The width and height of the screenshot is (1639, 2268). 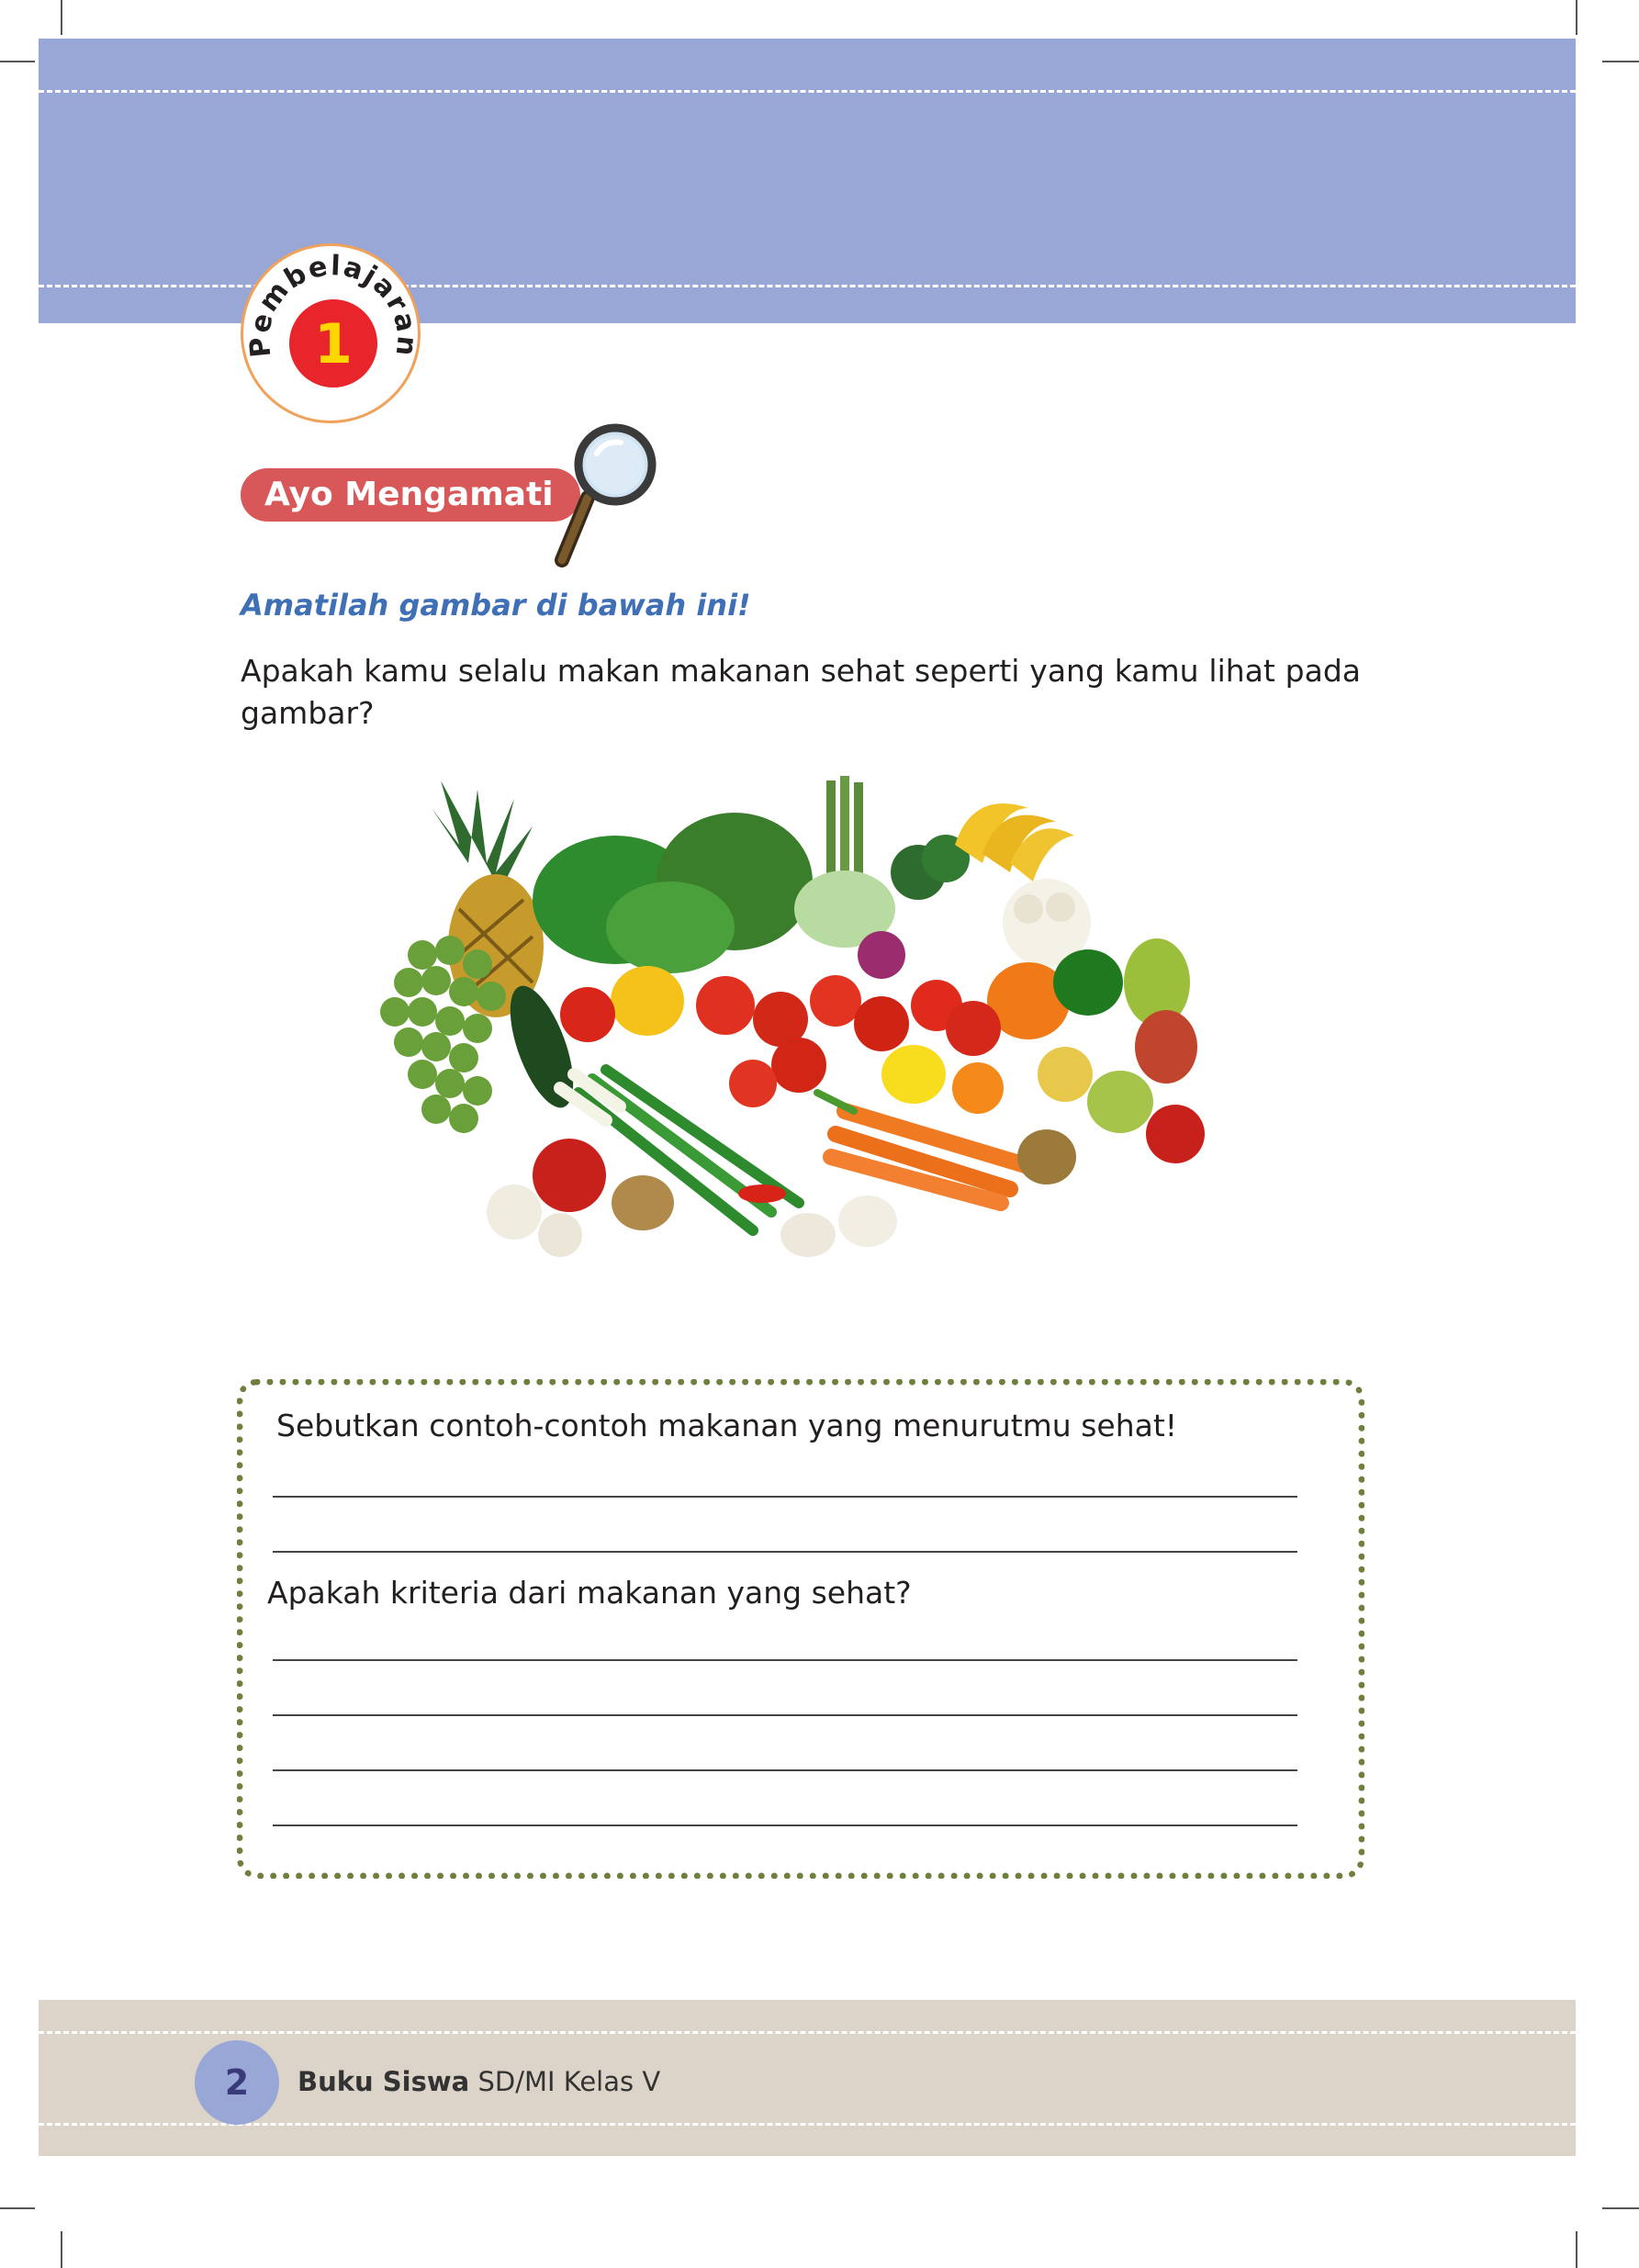 What do you see at coordinates (792, 1016) in the screenshot?
I see `produce-illustration` at bounding box center [792, 1016].